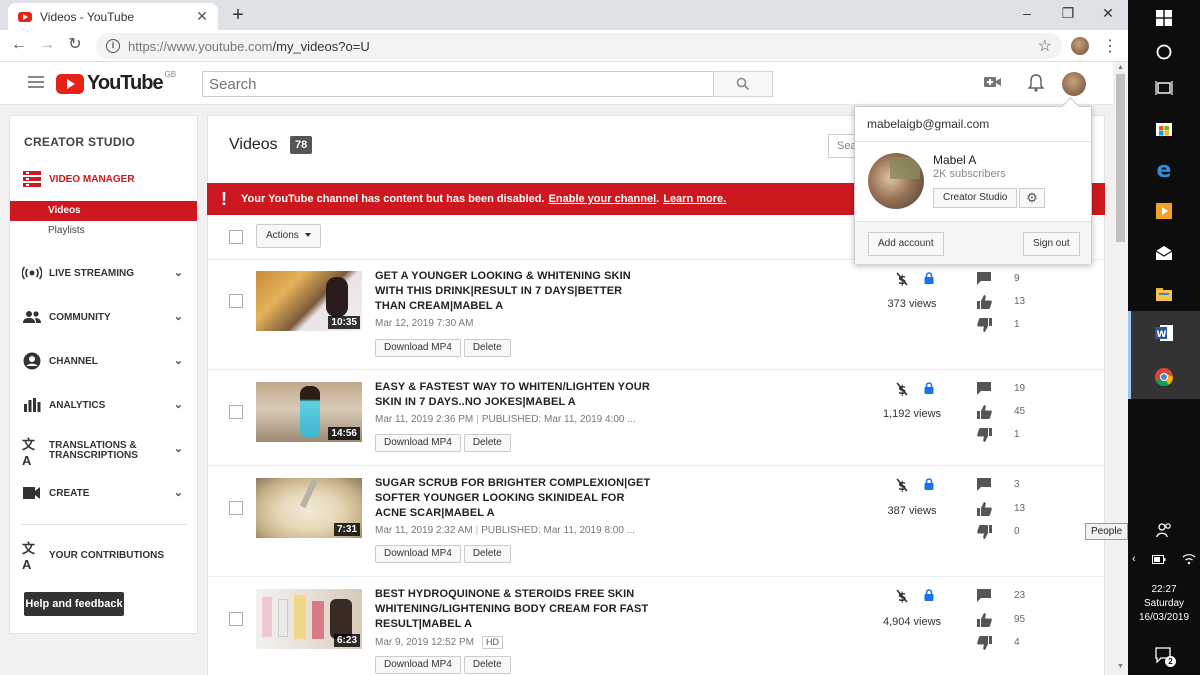 Image resolution: width=1200 pixels, height=675 pixels. I want to click on media-player-icon, so click(1164, 211).